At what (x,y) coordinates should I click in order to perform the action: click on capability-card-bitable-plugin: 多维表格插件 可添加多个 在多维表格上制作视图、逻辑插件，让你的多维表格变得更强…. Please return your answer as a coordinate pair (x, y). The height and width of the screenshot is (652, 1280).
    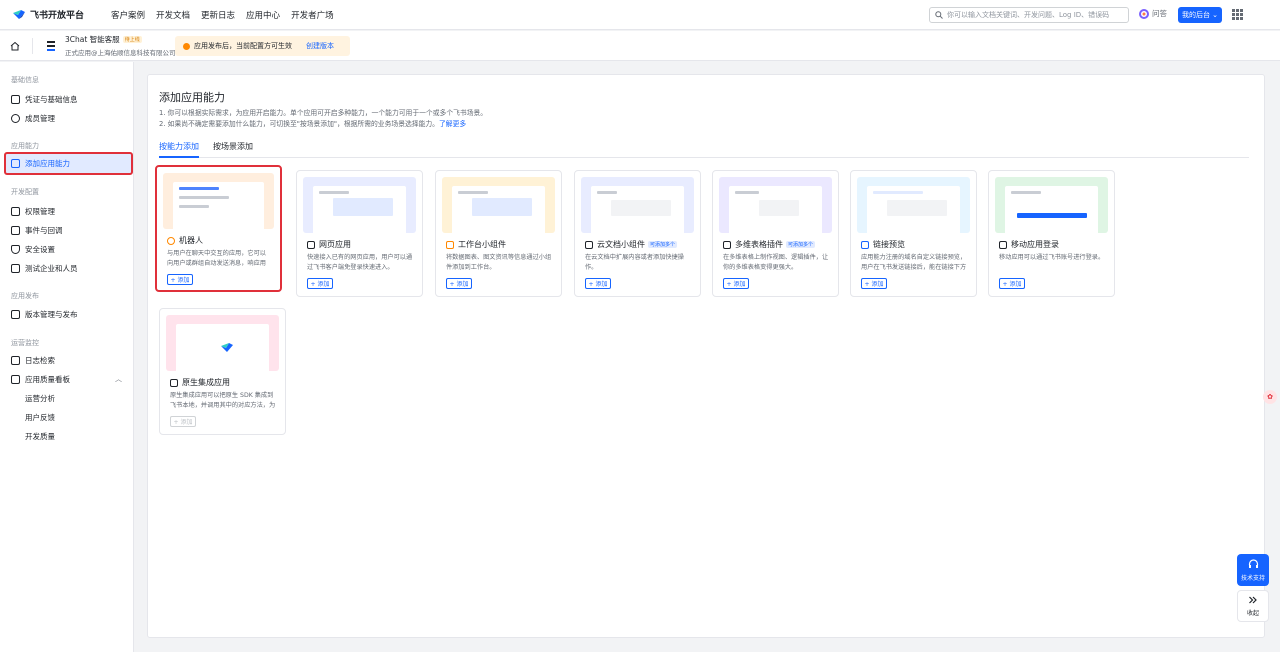
    Looking at the image, I should click on (775, 233).